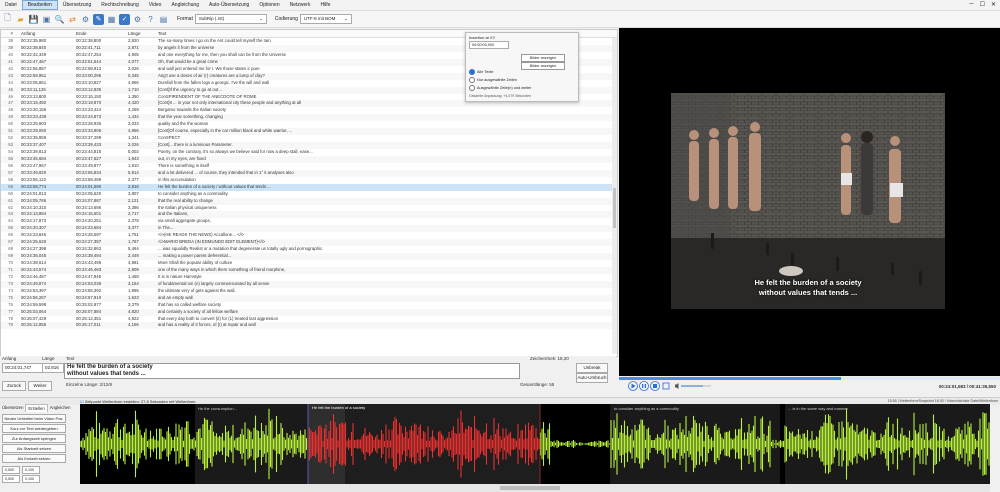  Describe the element at coordinates (493, 80) in the screenshot. I see `radio-selected-lines: Nur ausgewählte Zeilen` at that location.